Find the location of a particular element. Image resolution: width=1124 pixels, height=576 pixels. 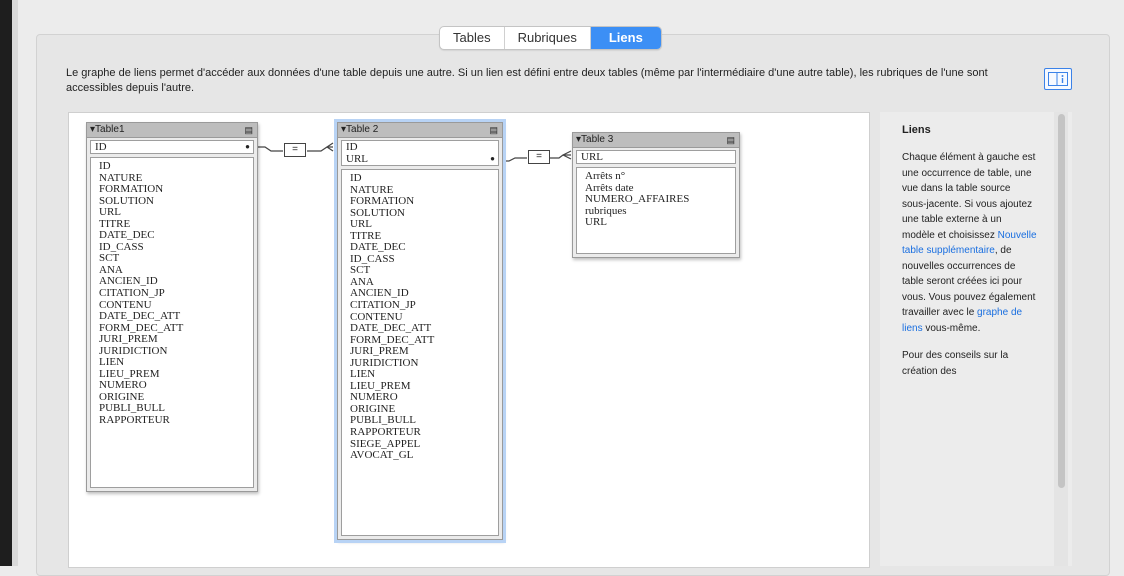

sidebar-scroll-thumb is located at coordinates (1061, 301).